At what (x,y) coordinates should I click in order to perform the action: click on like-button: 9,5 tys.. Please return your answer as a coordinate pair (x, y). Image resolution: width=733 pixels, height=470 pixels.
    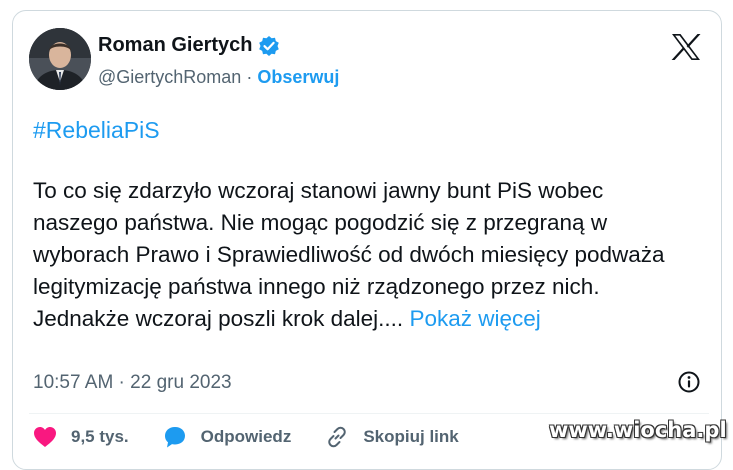
    Looking at the image, I should click on (81, 437).